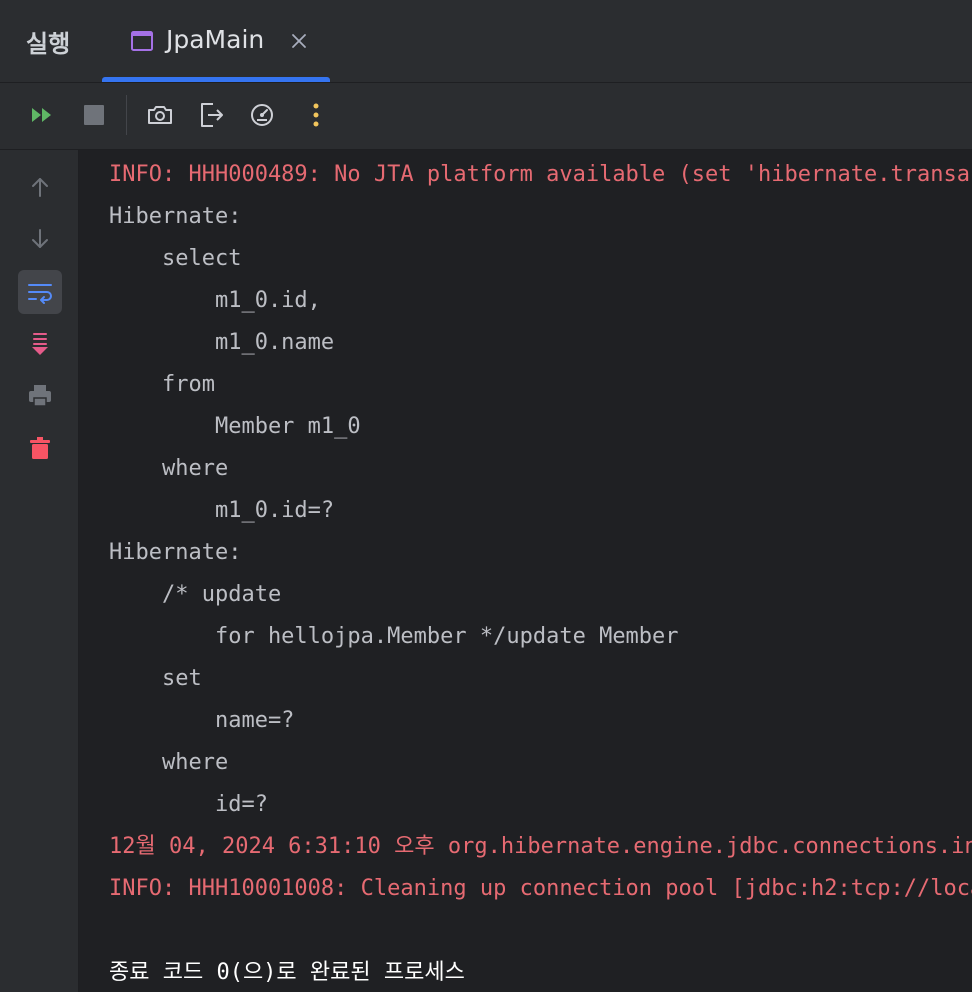 Image resolution: width=972 pixels, height=992 pixels. I want to click on arrow-up-icon, so click(40, 187).